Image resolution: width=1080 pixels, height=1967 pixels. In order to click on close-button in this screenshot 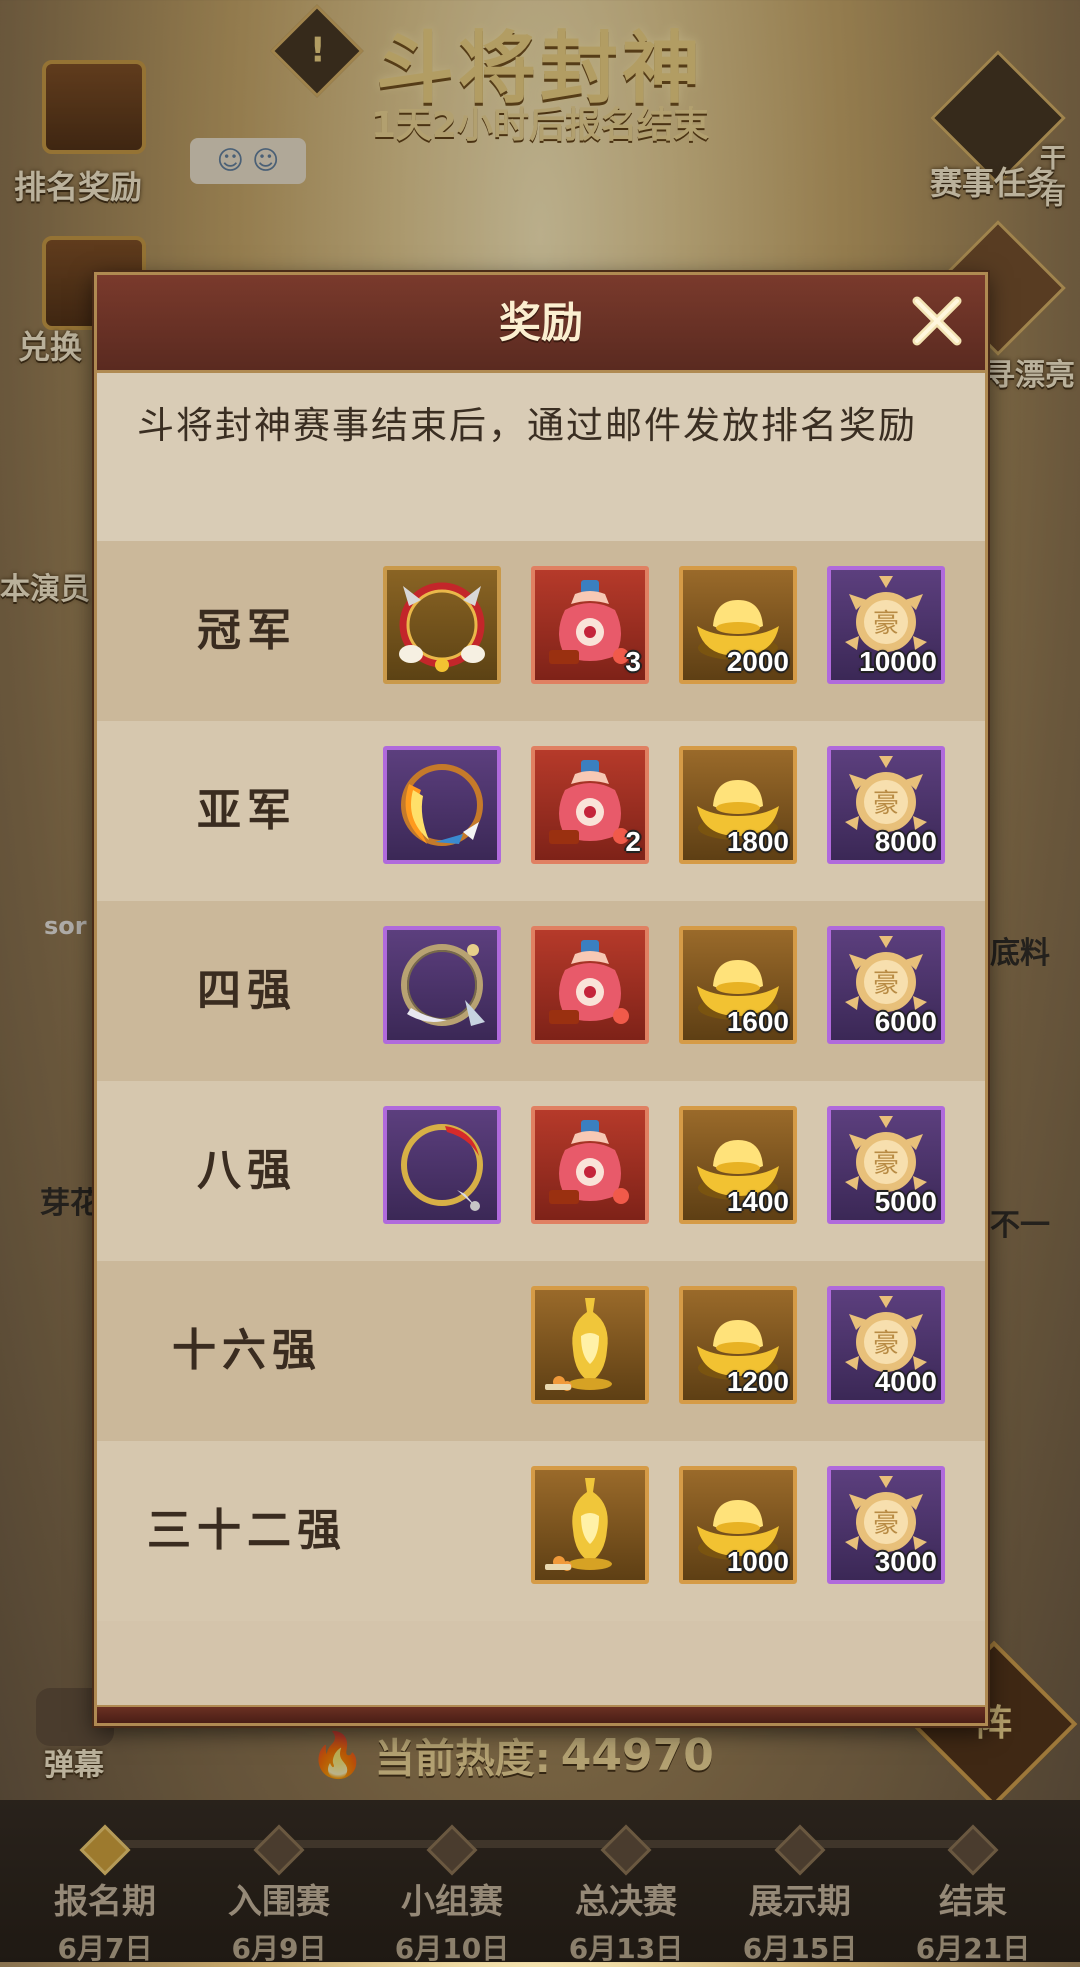, I will do `click(937, 321)`.